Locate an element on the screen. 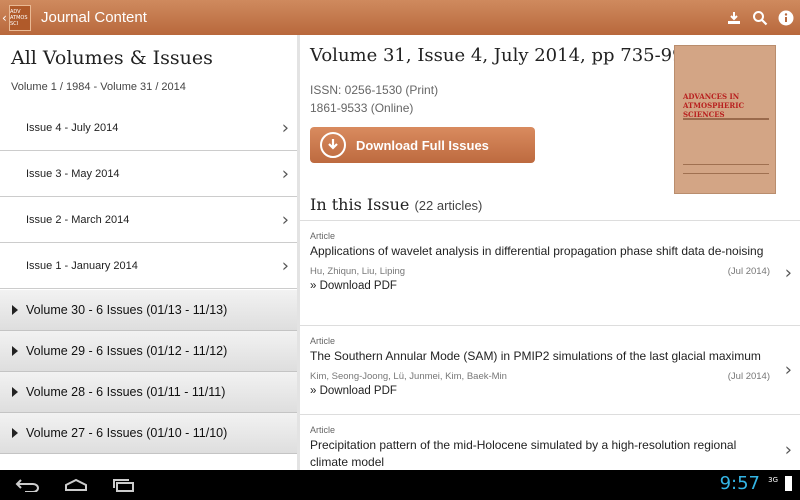 The height and width of the screenshot is (500, 800). volume-label: Volume 30 - 6 Issues (01/13 - 11/13) is located at coordinates (127, 310).